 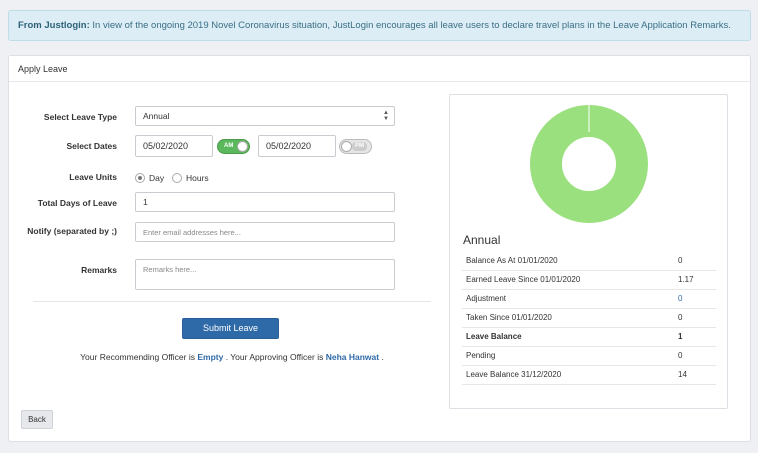 What do you see at coordinates (77, 203) in the screenshot?
I see `total-days-label: Total Days of Leave` at bounding box center [77, 203].